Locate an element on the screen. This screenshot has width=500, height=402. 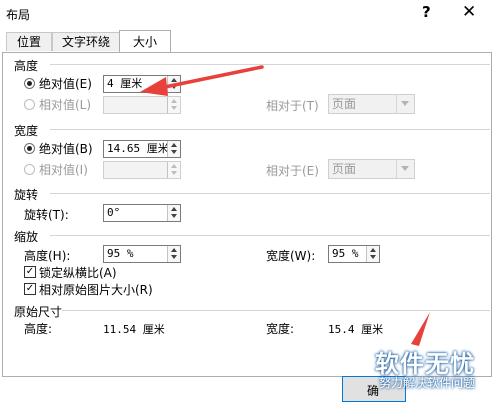
red-arrow-icon is located at coordinates (202, 80).